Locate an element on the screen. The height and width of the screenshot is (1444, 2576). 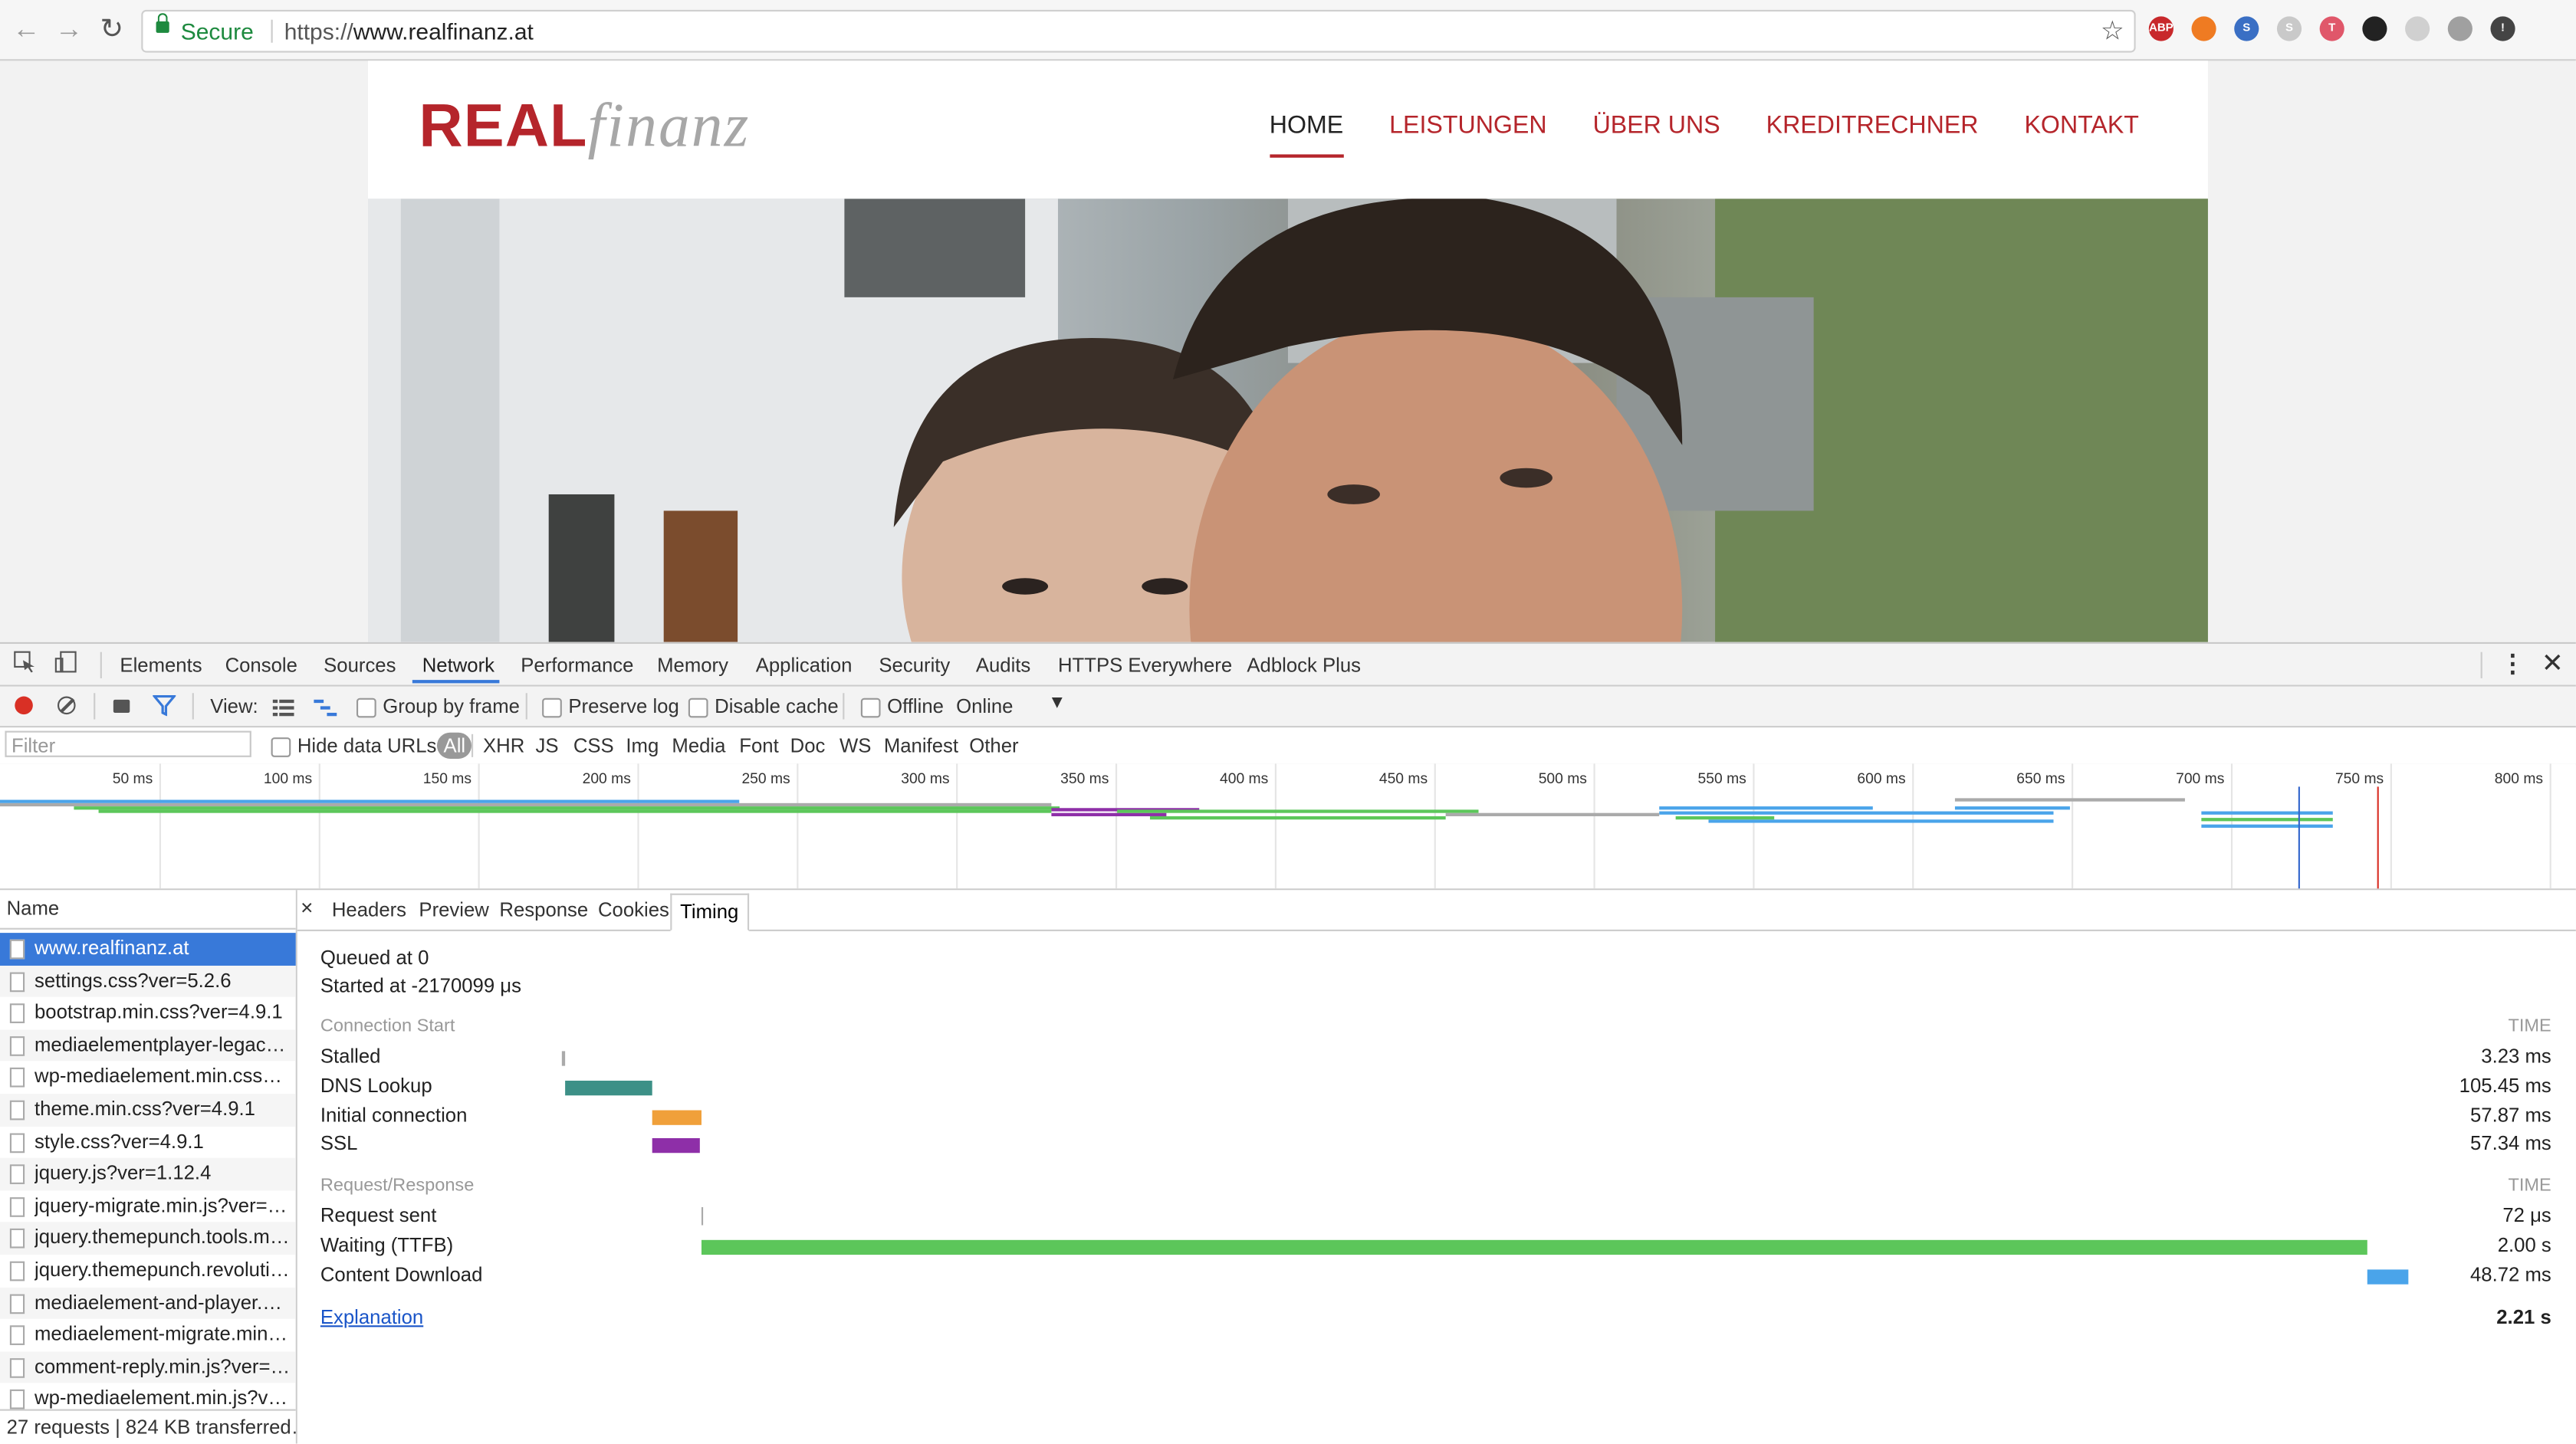
tab-audits: Audits is located at coordinates (1003, 665).